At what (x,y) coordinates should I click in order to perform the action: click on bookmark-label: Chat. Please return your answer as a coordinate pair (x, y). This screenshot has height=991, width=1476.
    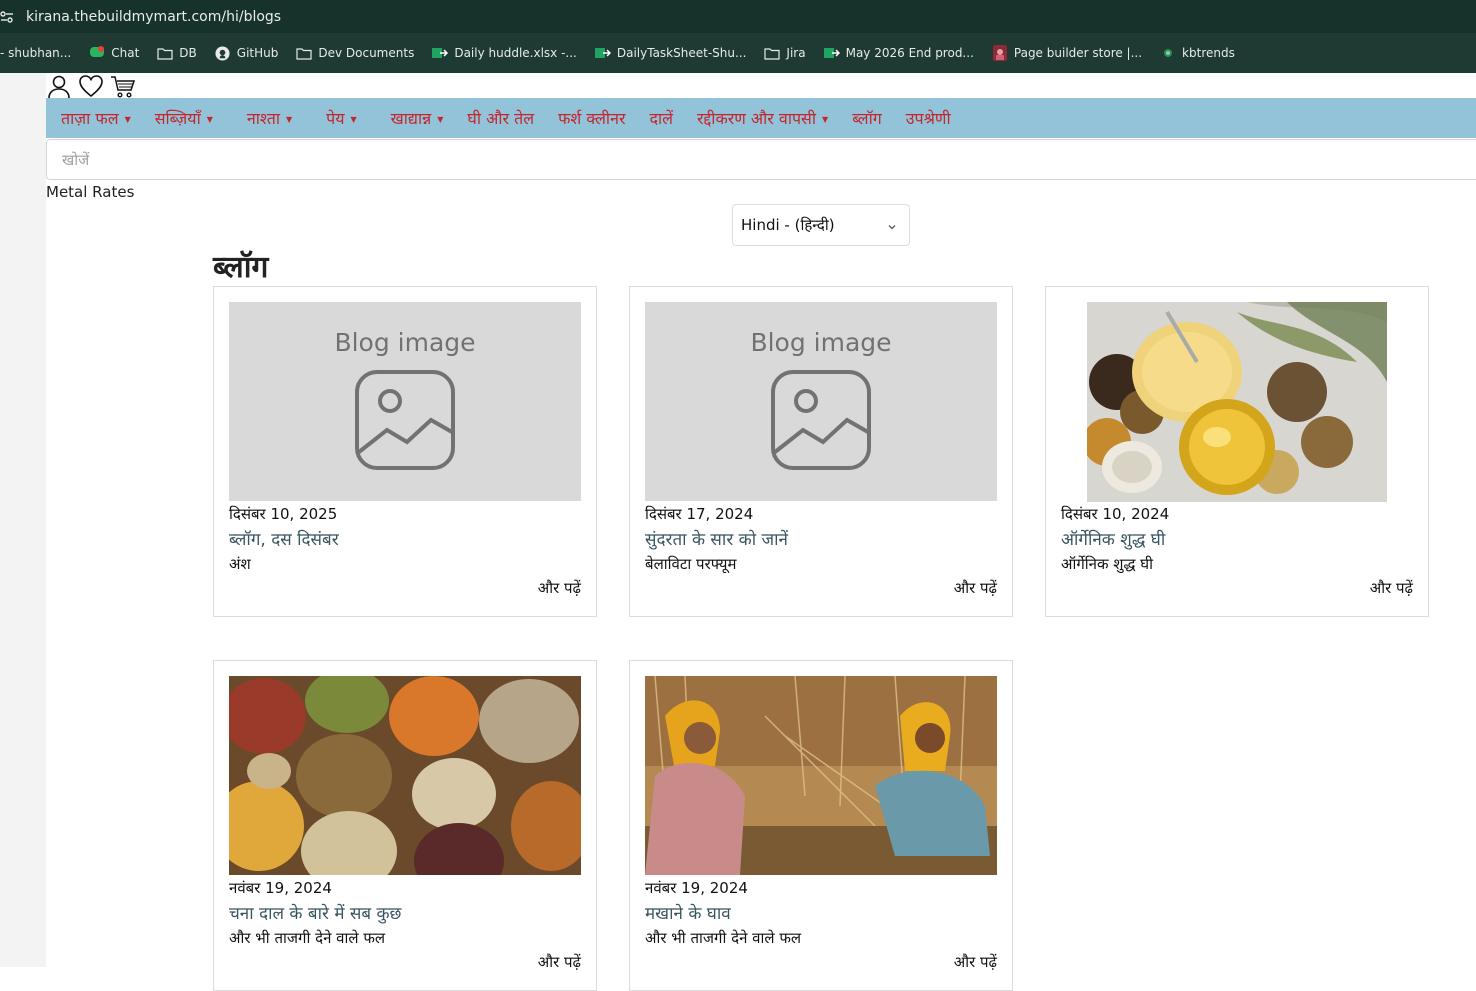
    Looking at the image, I should click on (125, 53).